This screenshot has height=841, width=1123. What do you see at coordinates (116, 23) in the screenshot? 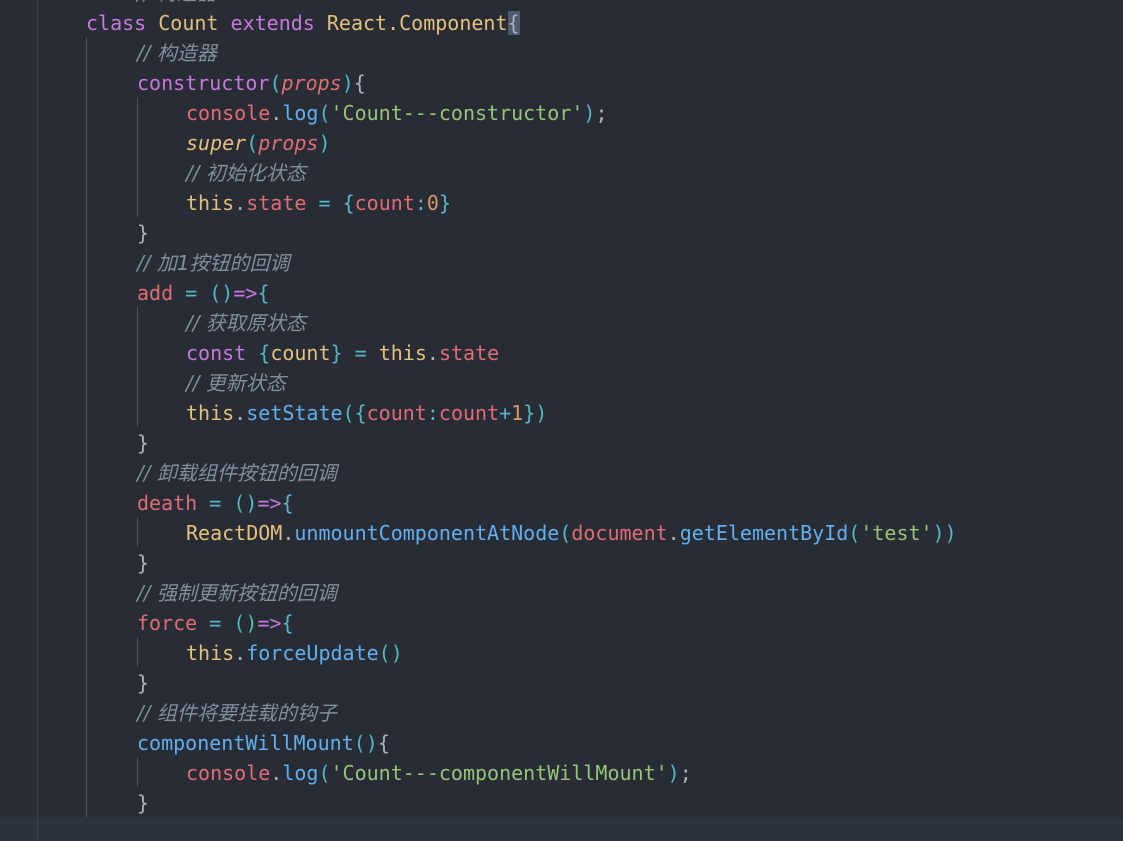
I see `keyword-class: class` at bounding box center [116, 23].